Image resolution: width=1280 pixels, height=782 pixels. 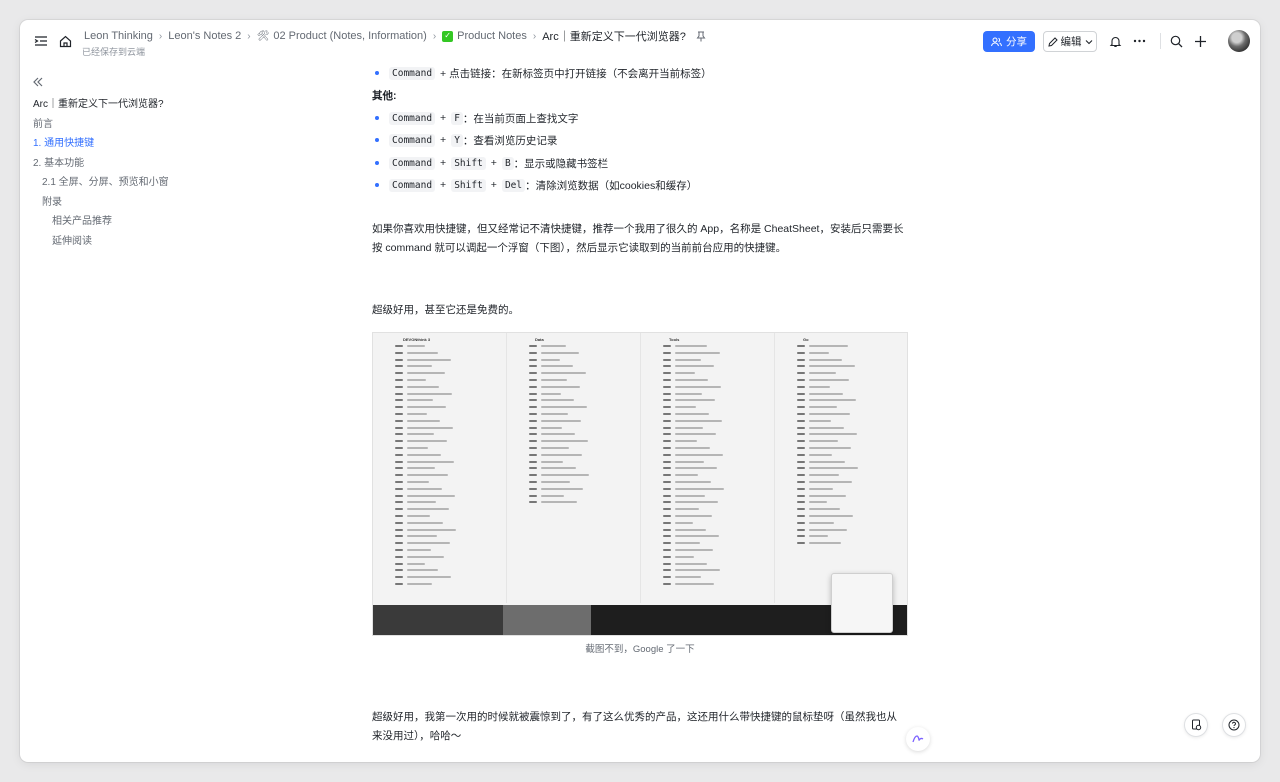 What do you see at coordinates (384, 95) in the screenshot?
I see `others-heading: 其他:` at bounding box center [384, 95].